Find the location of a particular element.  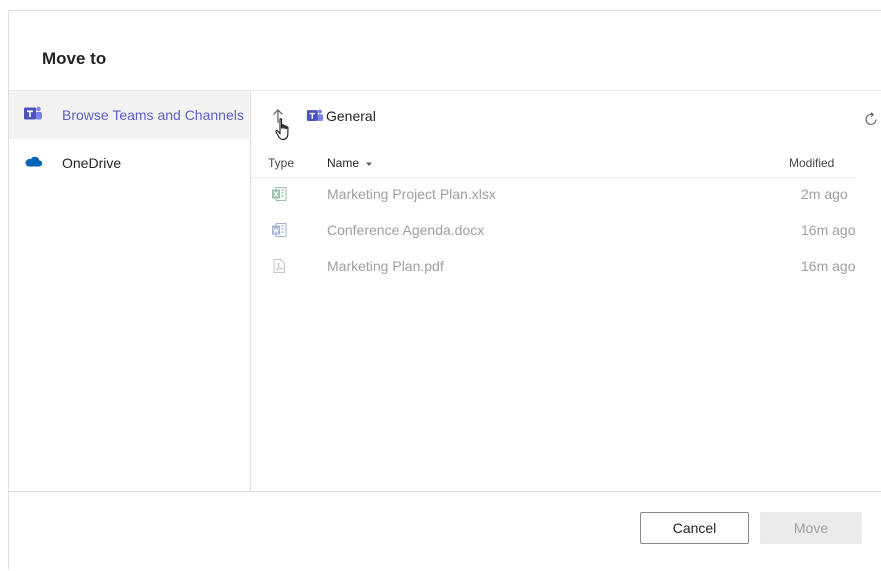

column-header-name: Name is located at coordinates (350, 163).